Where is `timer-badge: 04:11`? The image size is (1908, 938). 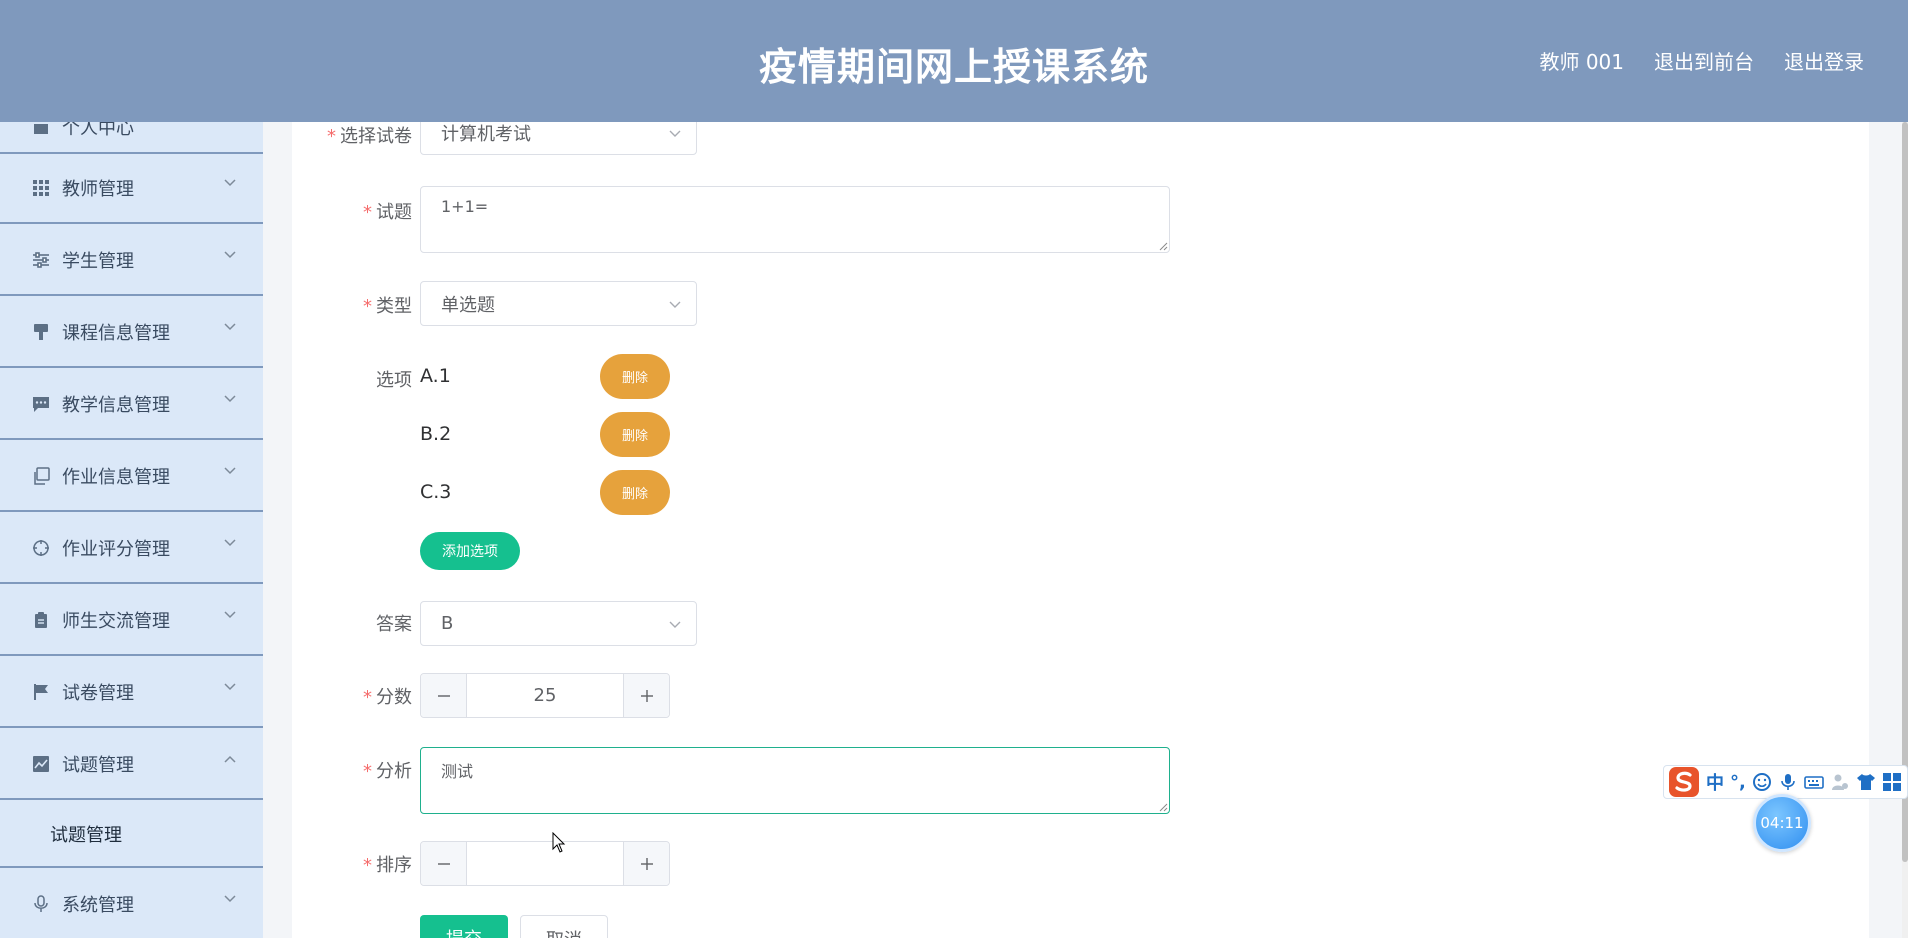
timer-badge: 04:11 is located at coordinates (1782, 823).